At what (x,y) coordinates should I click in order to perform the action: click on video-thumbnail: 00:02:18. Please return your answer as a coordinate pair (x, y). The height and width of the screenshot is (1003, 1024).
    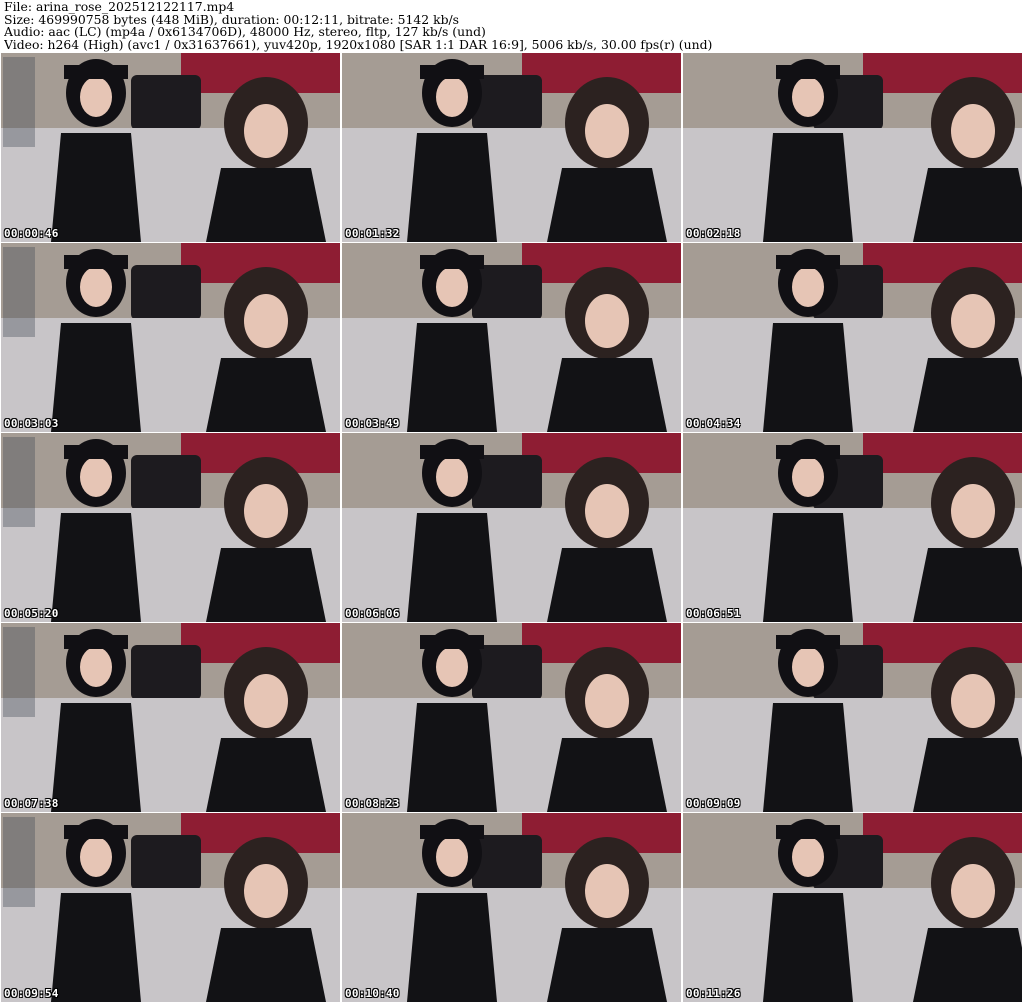
    Looking at the image, I should click on (852, 147).